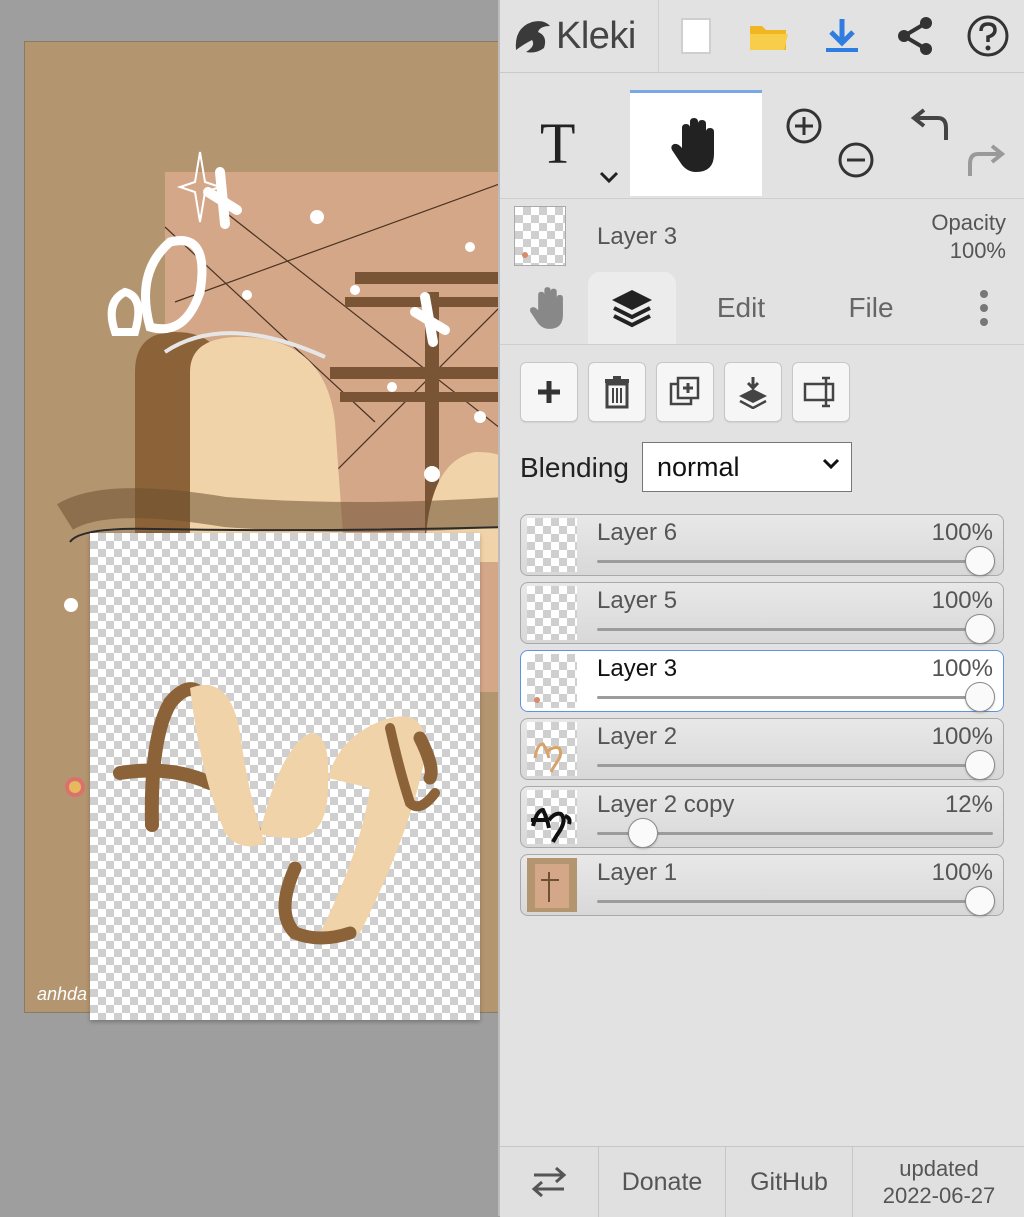  I want to click on more-menu-button, so click(984, 308).